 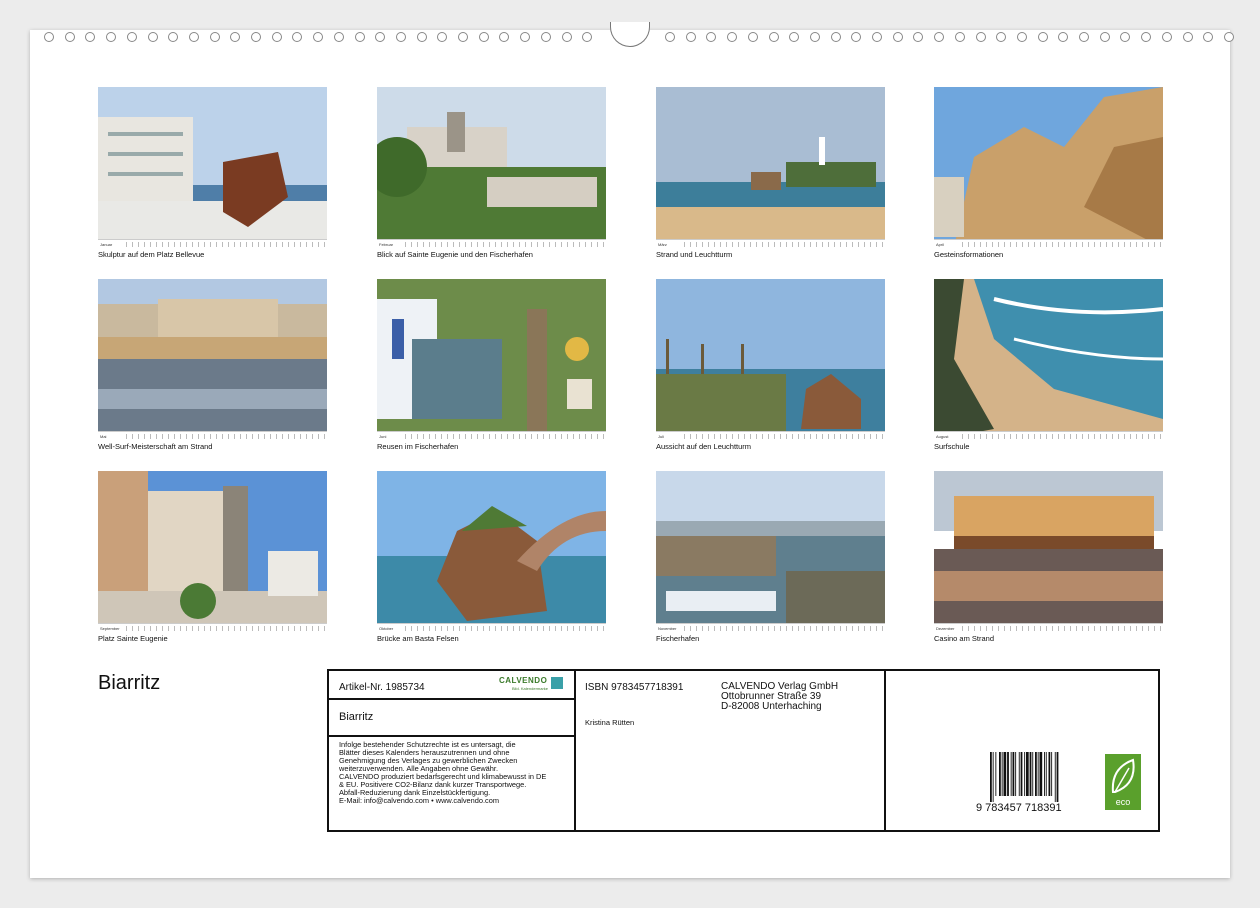 What do you see at coordinates (356, 717) in the screenshot?
I see `box-title: Biarritz` at bounding box center [356, 717].